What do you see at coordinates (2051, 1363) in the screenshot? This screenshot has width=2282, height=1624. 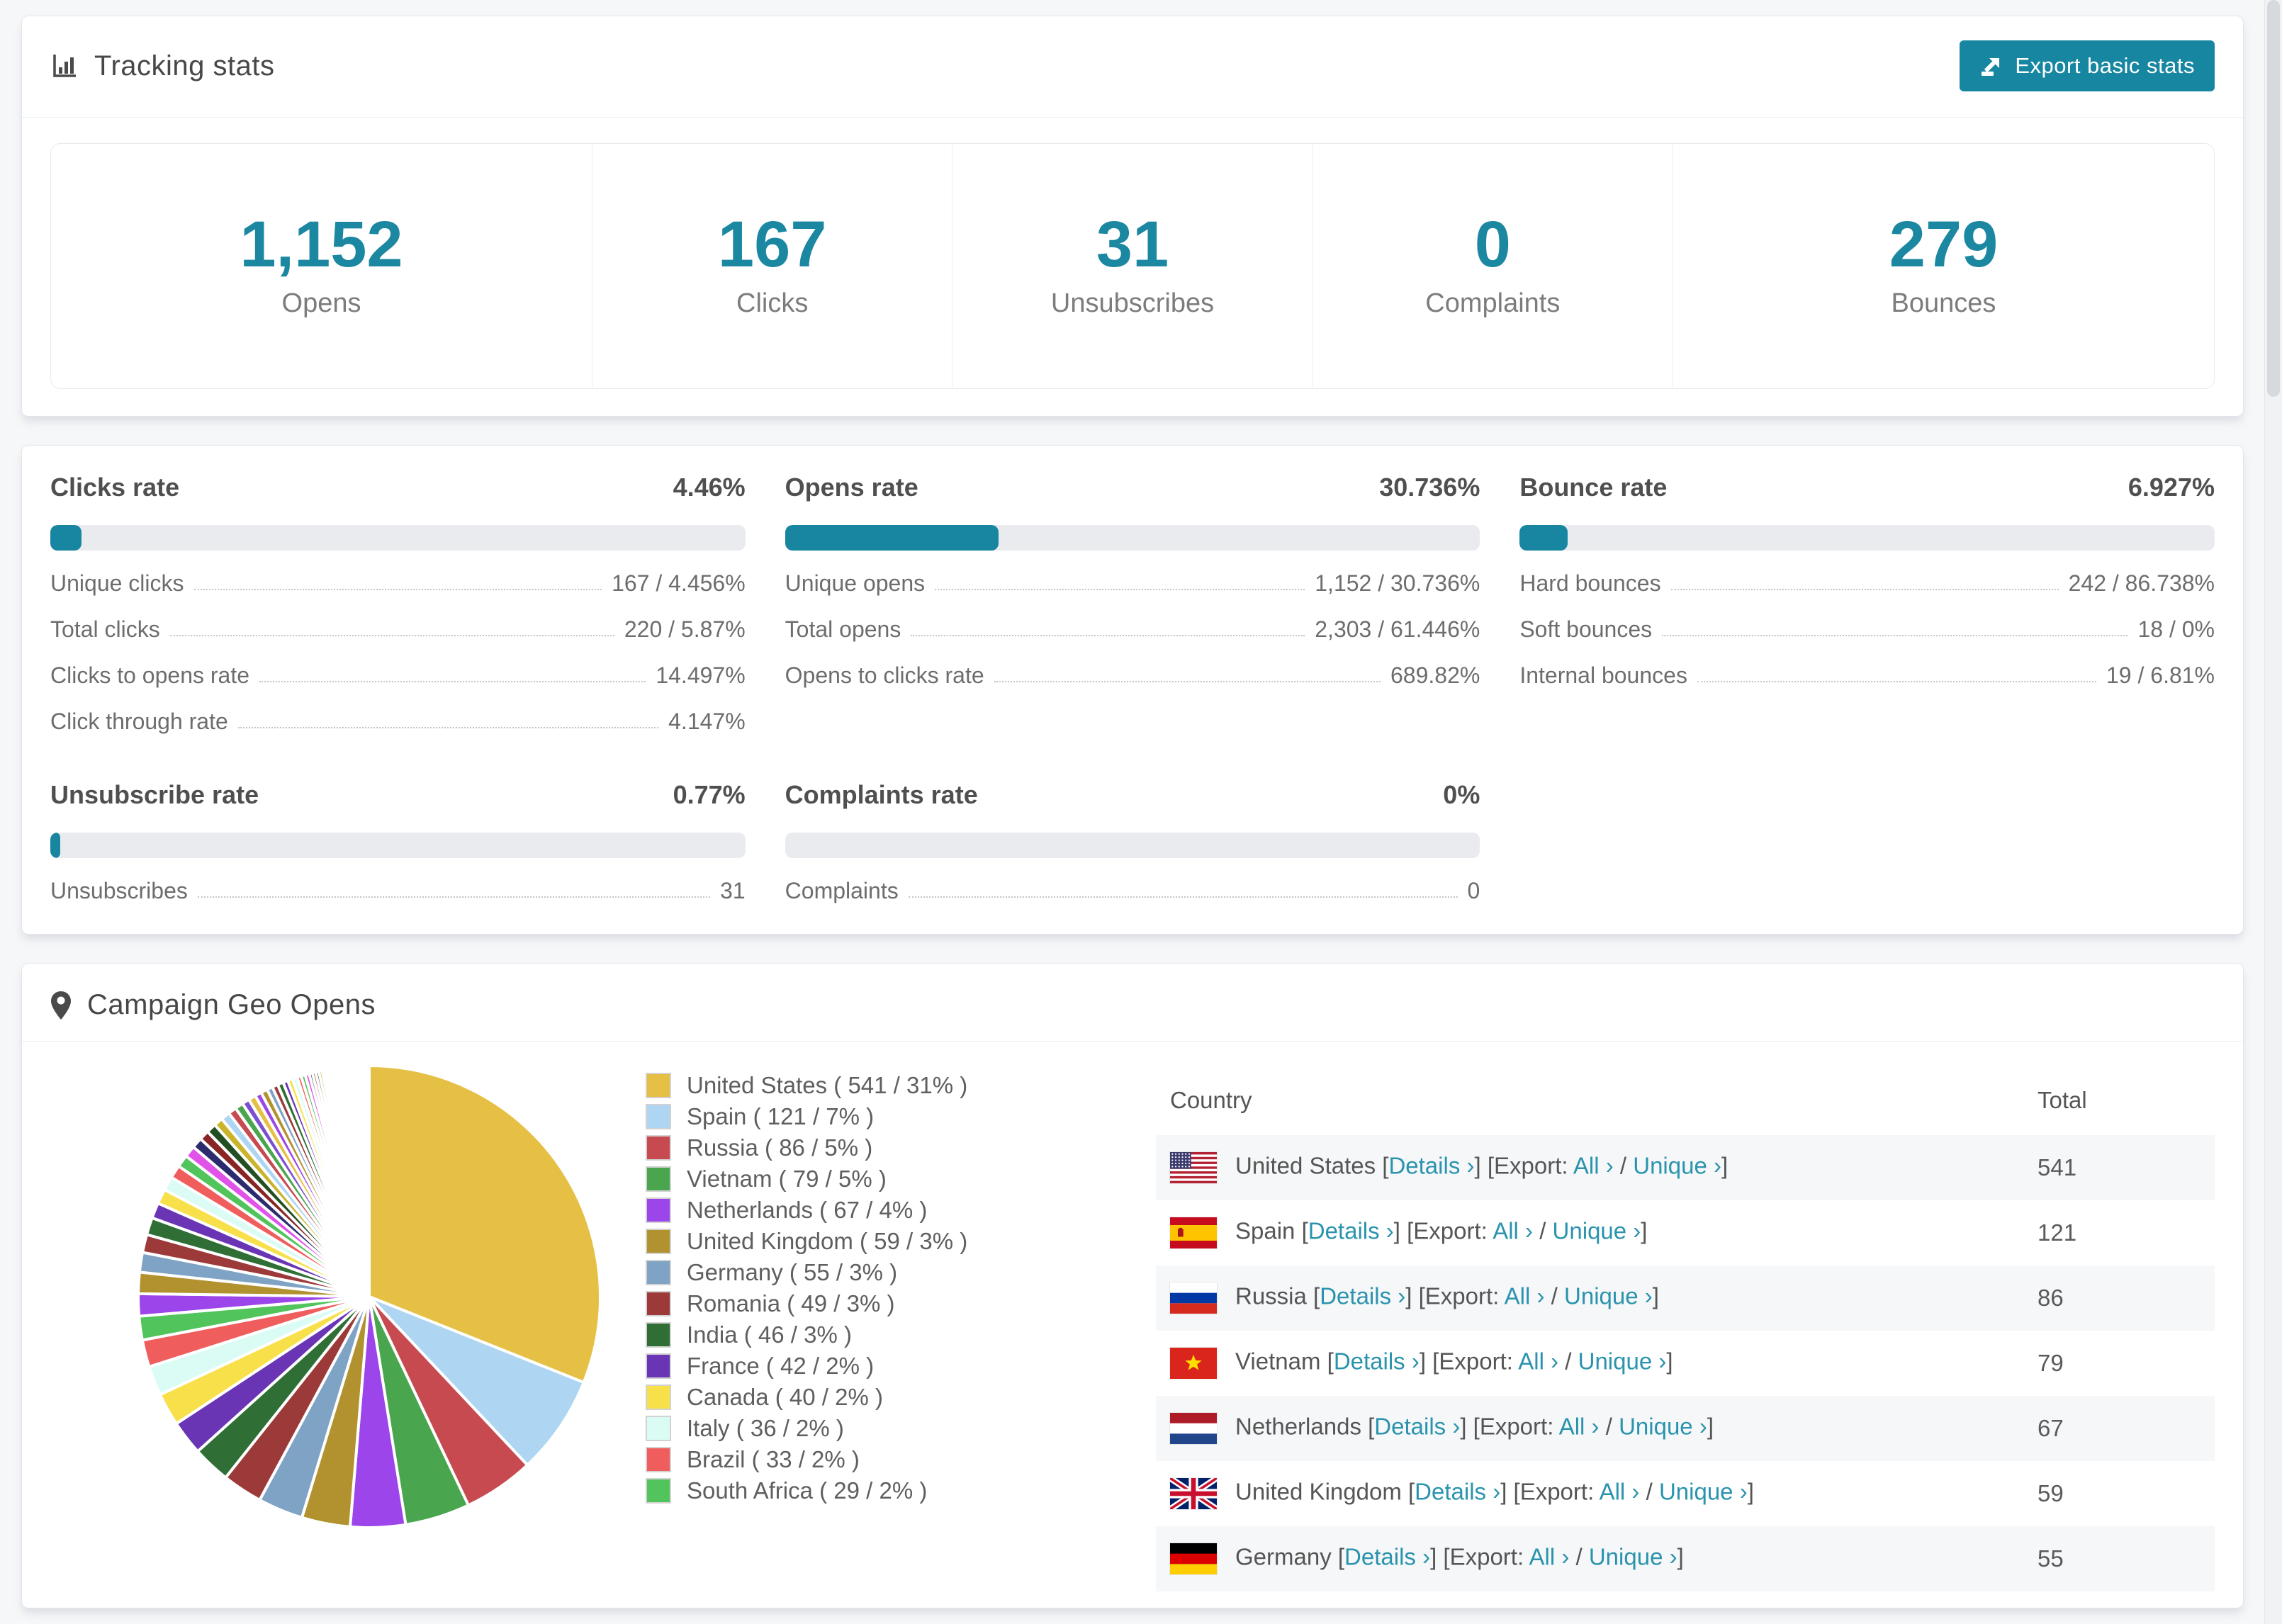 I see `country-total: 79` at bounding box center [2051, 1363].